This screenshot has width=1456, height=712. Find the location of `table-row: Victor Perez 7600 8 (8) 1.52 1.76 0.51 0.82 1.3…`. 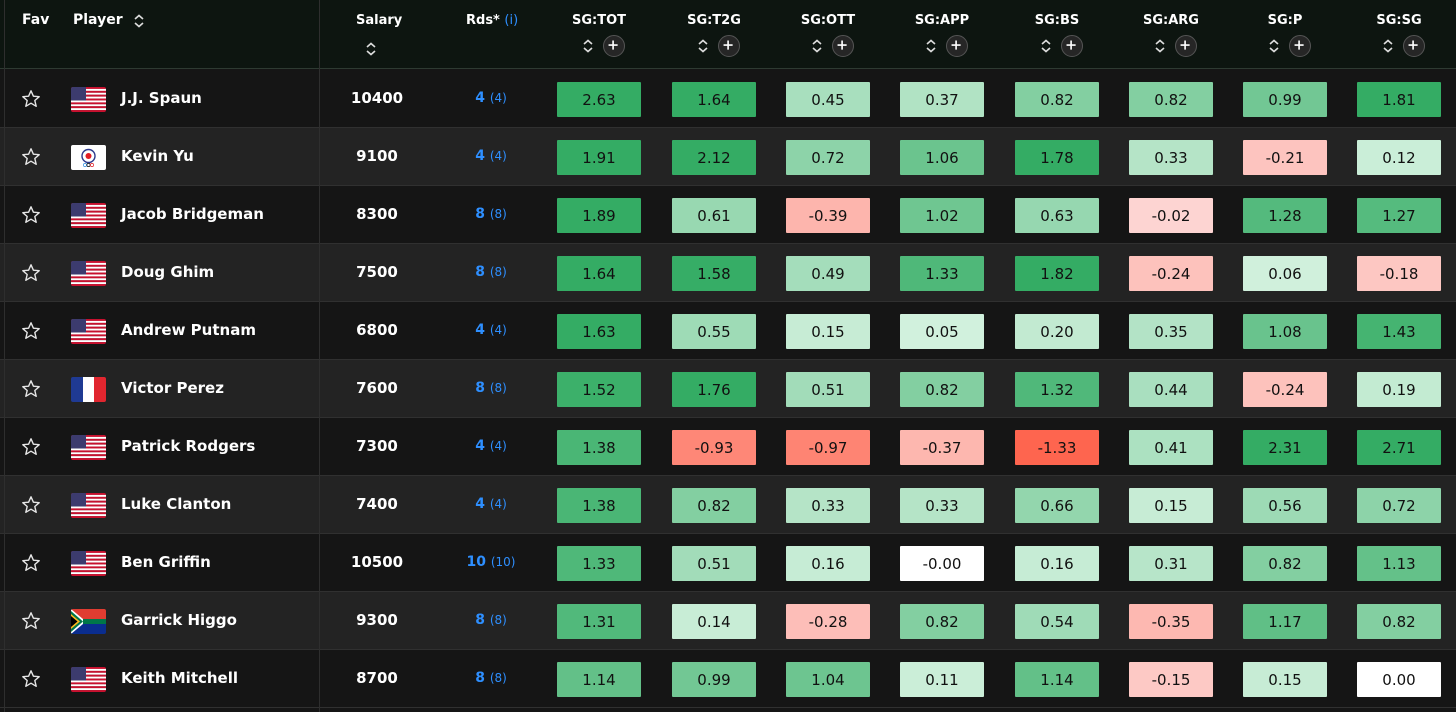

table-row: Victor Perez 7600 8 (8) 1.52 1.76 0.51 0.82 1.3… is located at coordinates (728, 389).